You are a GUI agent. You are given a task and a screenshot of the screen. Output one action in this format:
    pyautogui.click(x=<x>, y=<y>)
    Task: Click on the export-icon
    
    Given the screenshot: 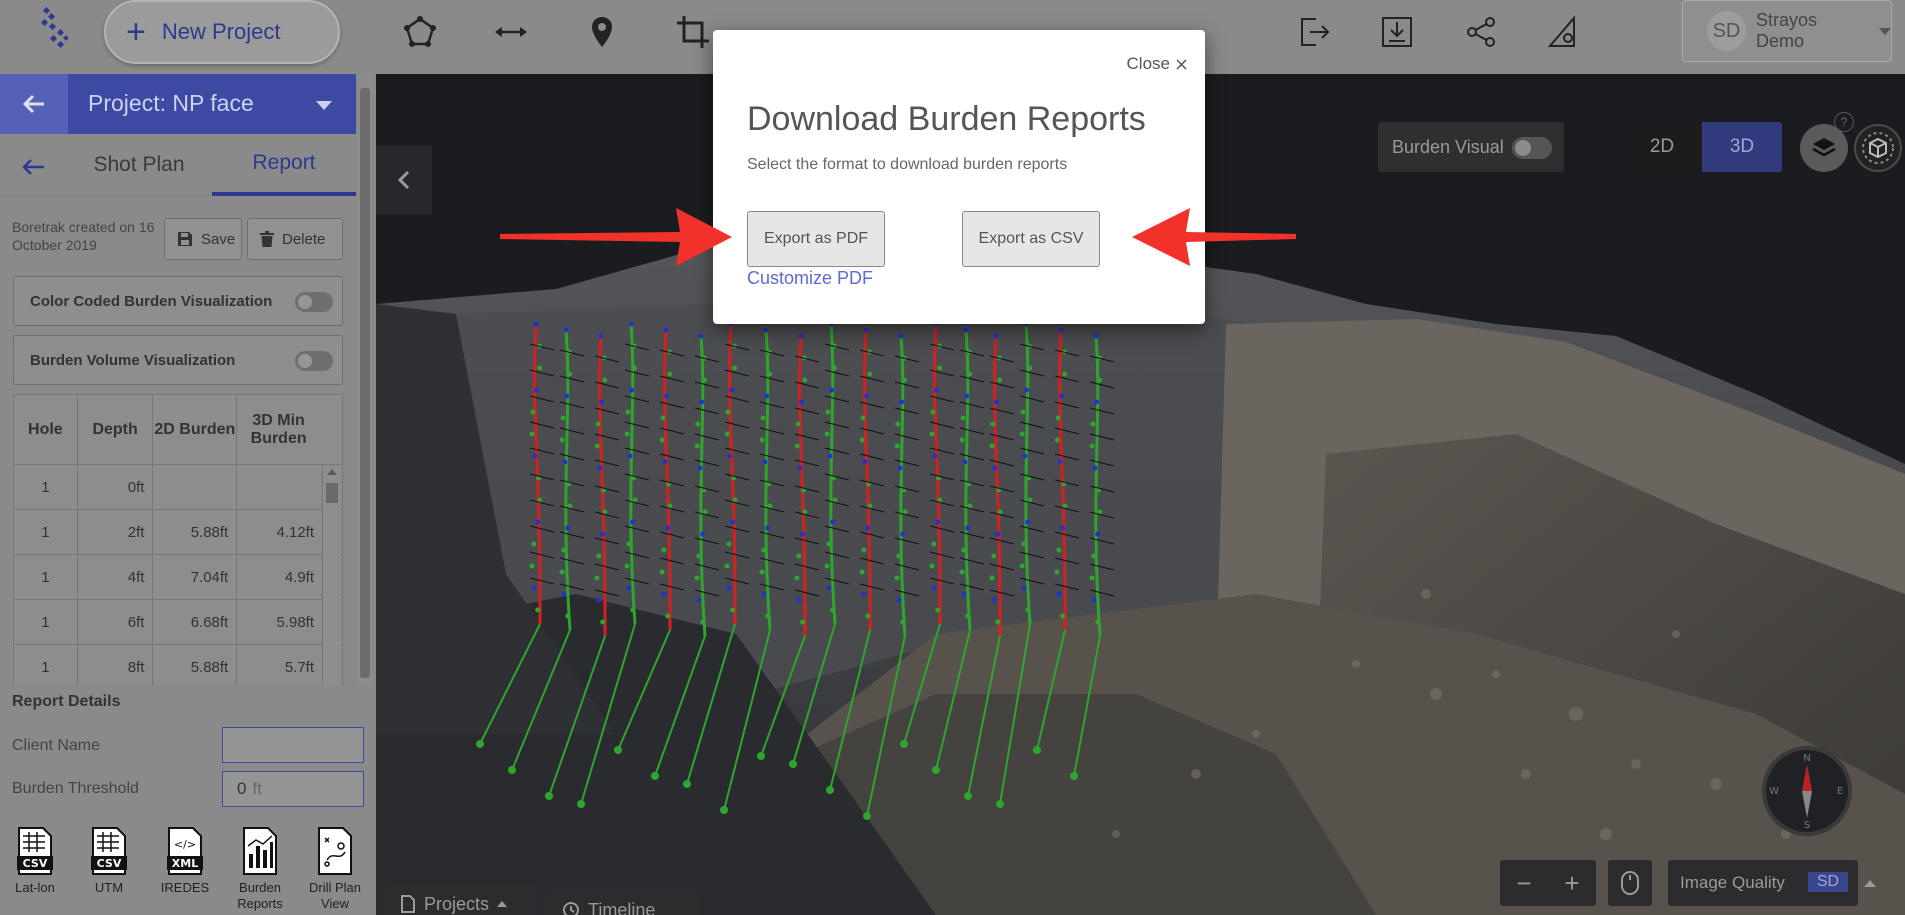 What is the action you would take?
    pyautogui.click(x=1314, y=32)
    